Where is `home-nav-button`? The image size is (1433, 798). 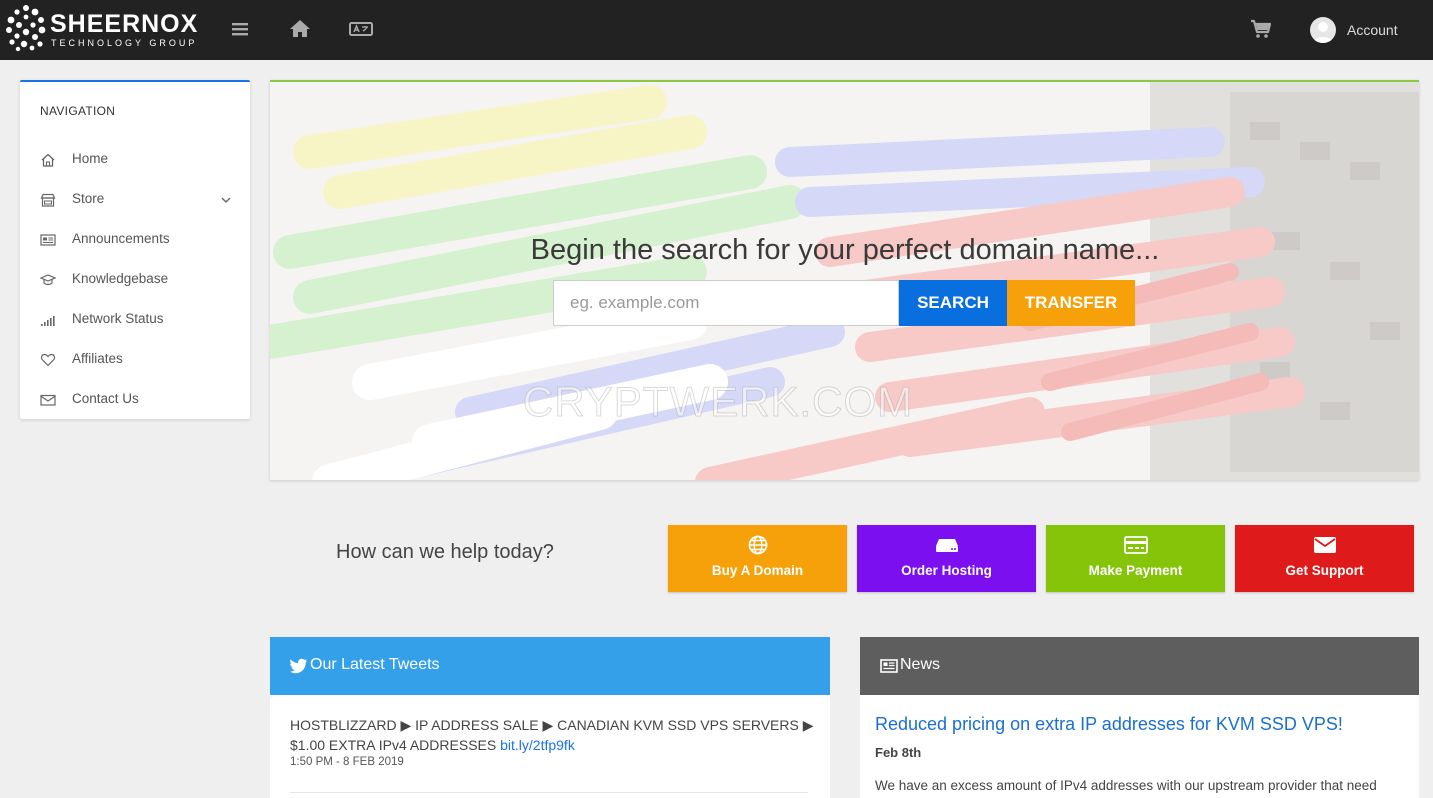
home-nav-button is located at coordinates (301, 30).